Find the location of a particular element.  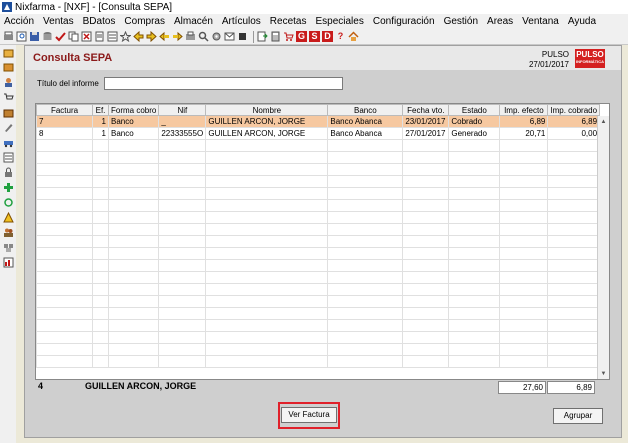

sidebar-group-icon is located at coordinates (8, 247).